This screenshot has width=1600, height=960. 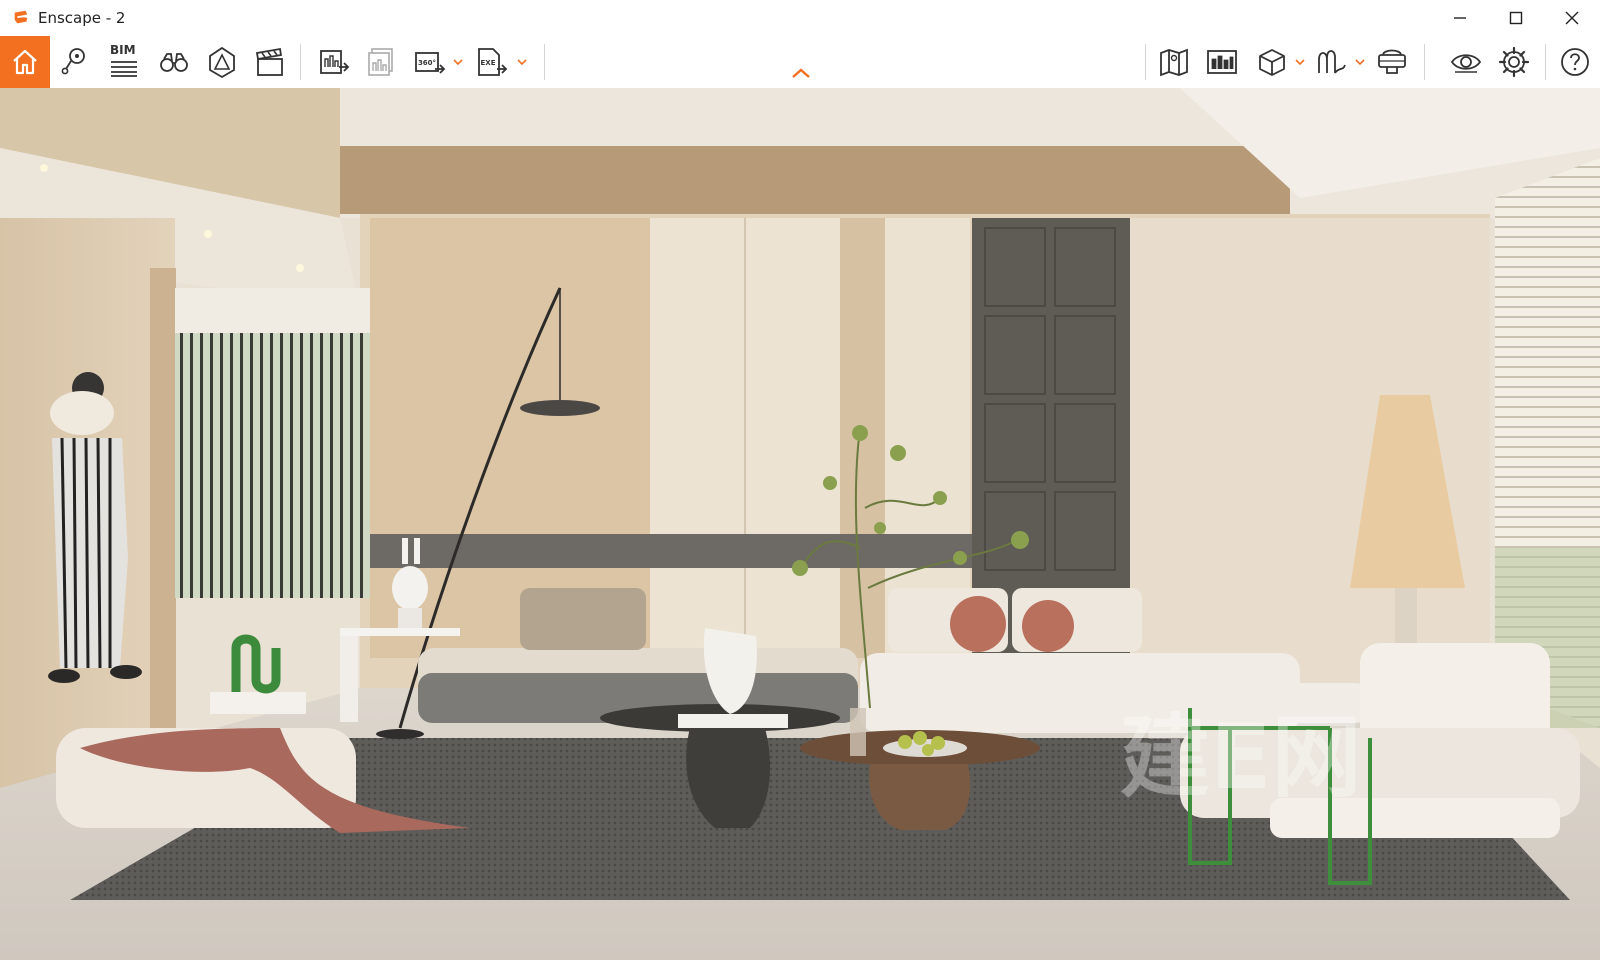 I want to click on close-icon, so click(x=1572, y=18).